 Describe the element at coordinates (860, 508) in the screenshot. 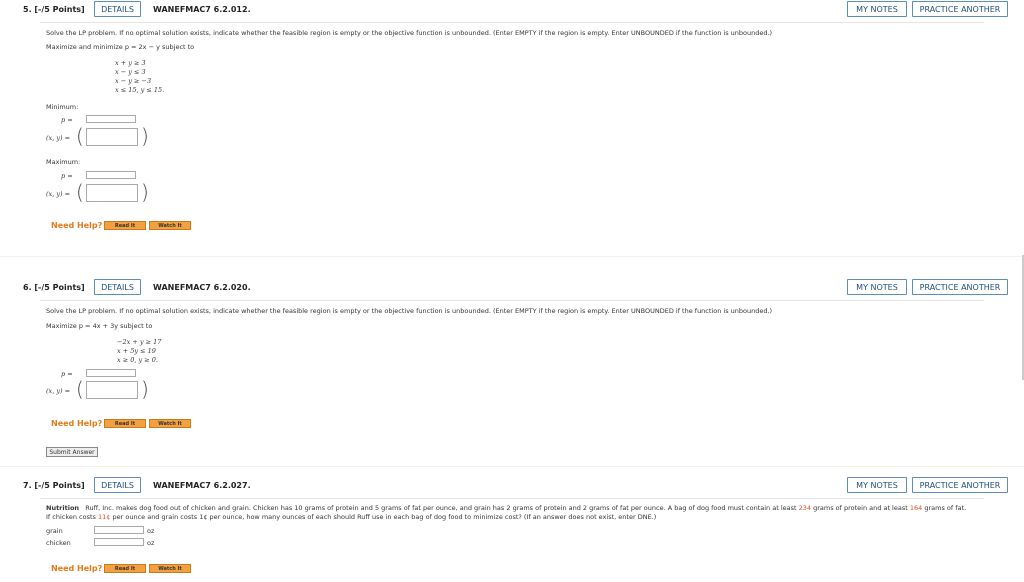

I see `text-part: grams of protein and at least` at that location.